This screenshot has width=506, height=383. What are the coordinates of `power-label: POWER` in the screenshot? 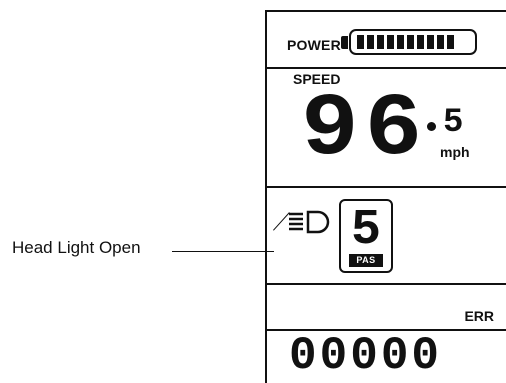 It's located at (314, 45).